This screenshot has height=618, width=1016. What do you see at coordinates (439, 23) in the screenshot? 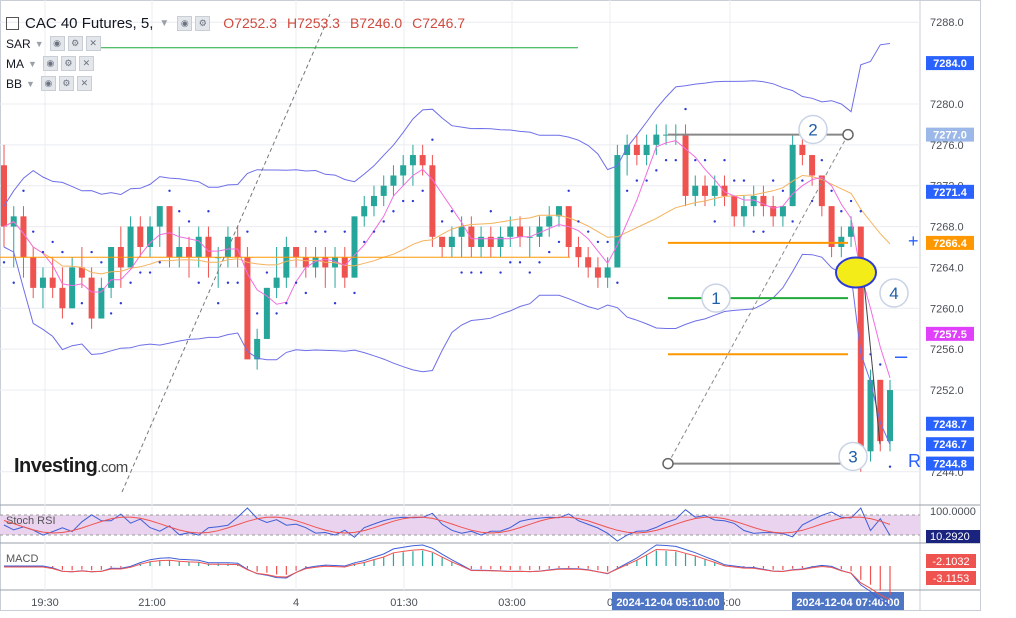
I see `close-value: C7246.7` at bounding box center [439, 23].